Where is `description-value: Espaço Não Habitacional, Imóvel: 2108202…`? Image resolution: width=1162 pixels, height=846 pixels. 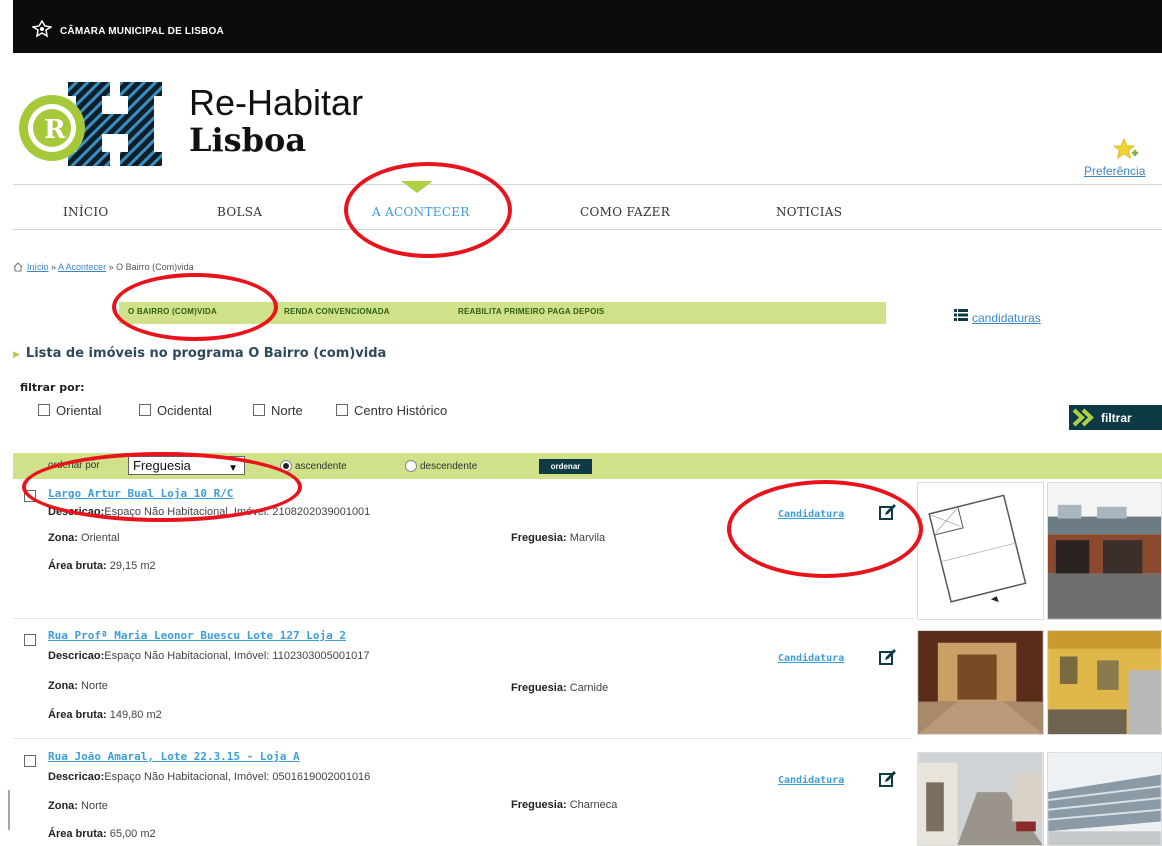 description-value: Espaço Não Habitacional, Imóvel: 2108202… is located at coordinates (237, 512).